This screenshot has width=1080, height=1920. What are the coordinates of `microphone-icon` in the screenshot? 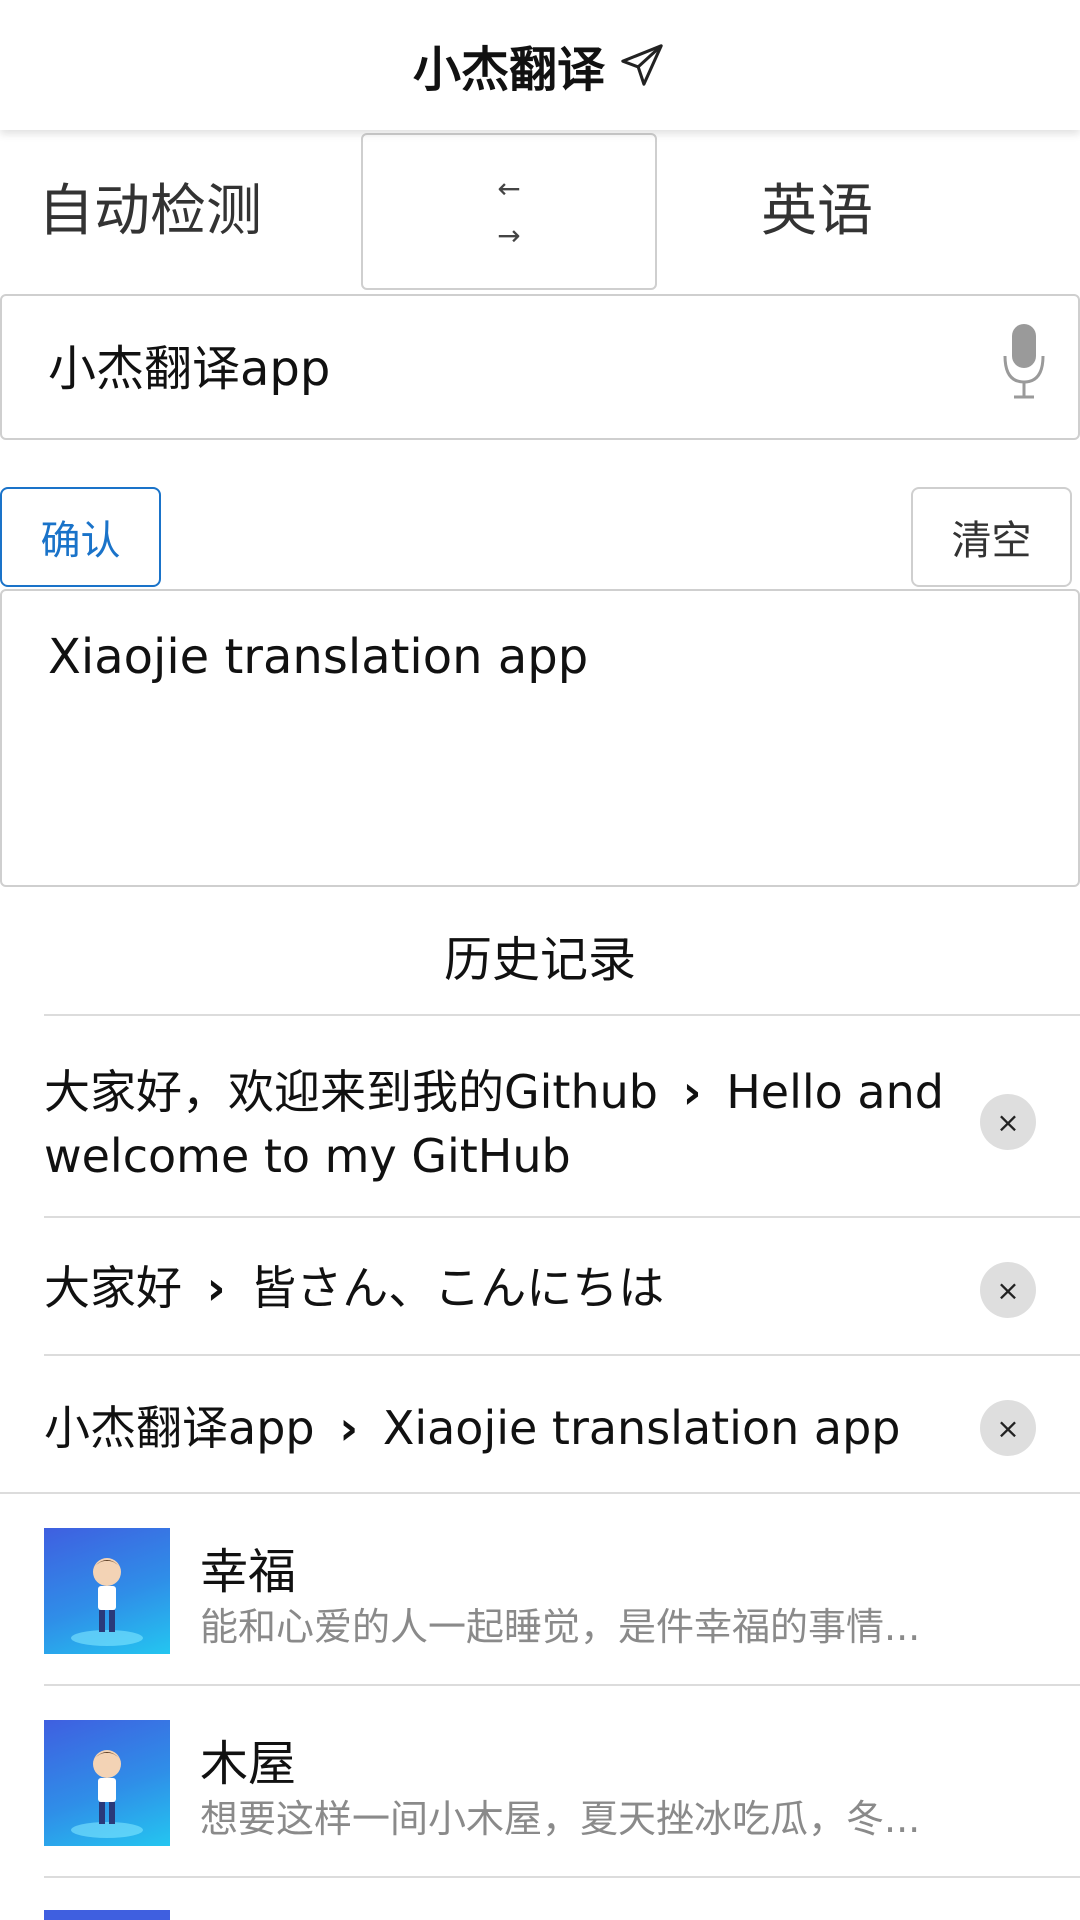 It's located at (1024, 362).